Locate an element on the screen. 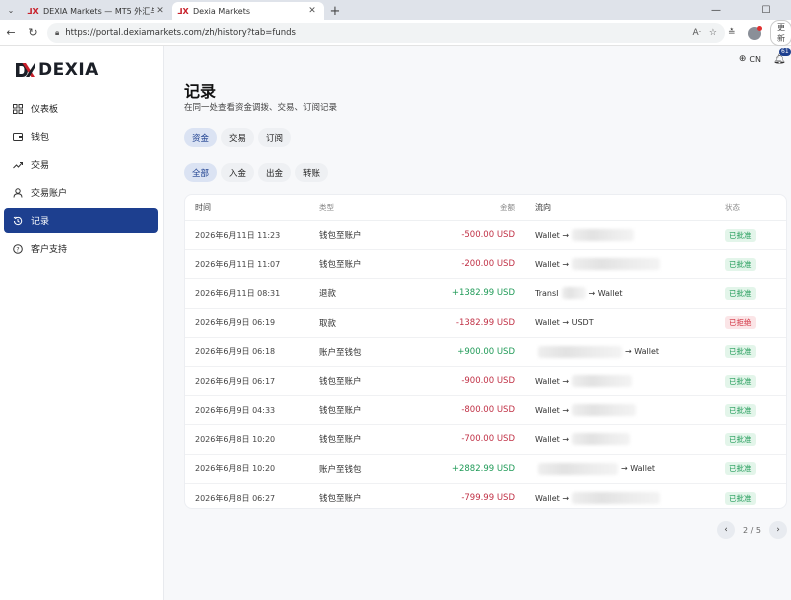 The image size is (791, 600). sidebar-item-support: ? 客户支持 is located at coordinates (81, 248).